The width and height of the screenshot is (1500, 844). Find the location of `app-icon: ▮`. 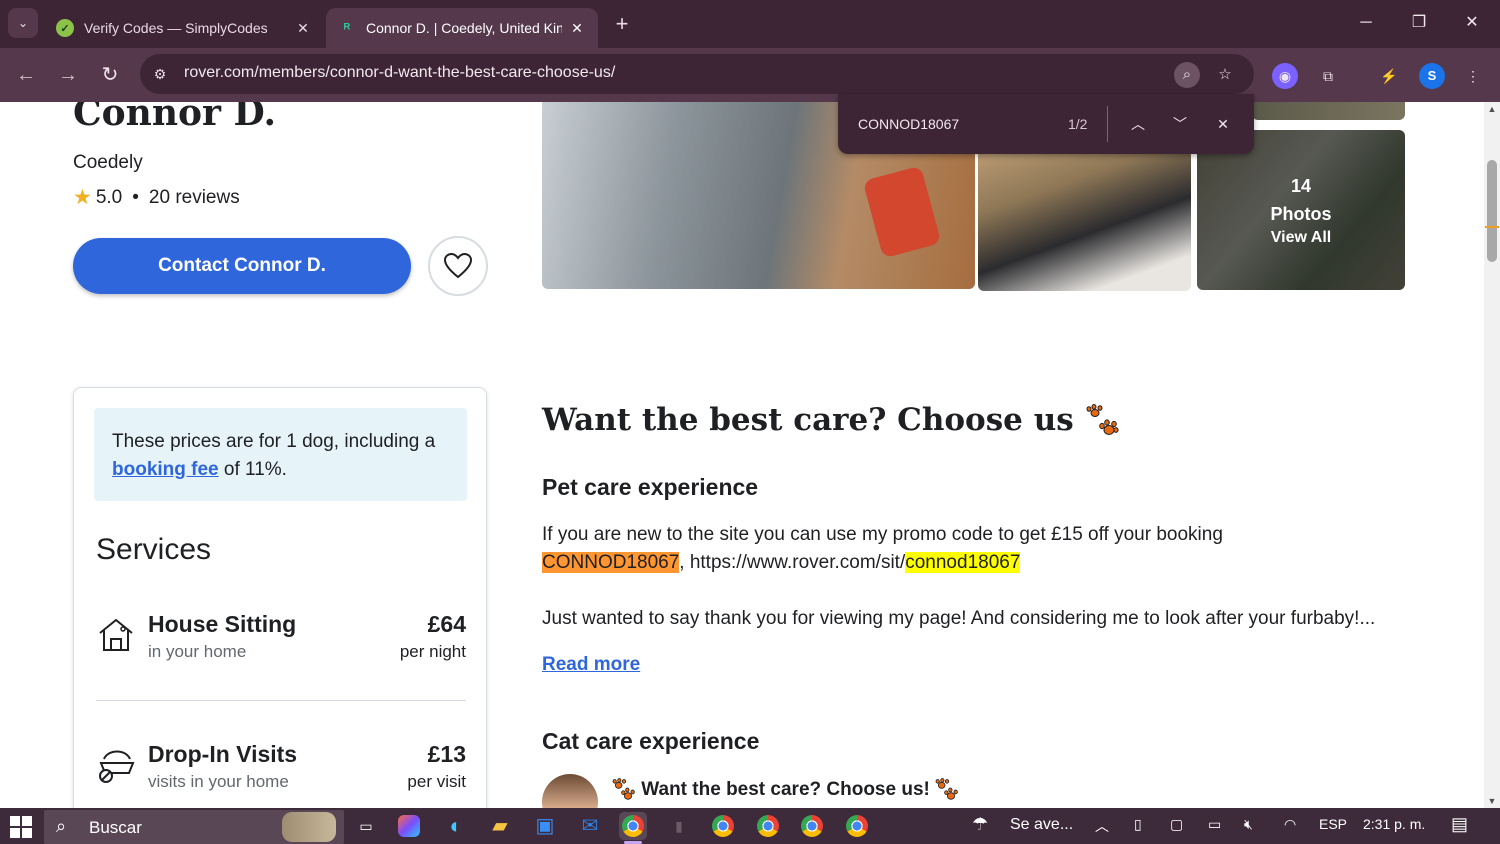

app-icon: ▮ is located at coordinates (679, 826).